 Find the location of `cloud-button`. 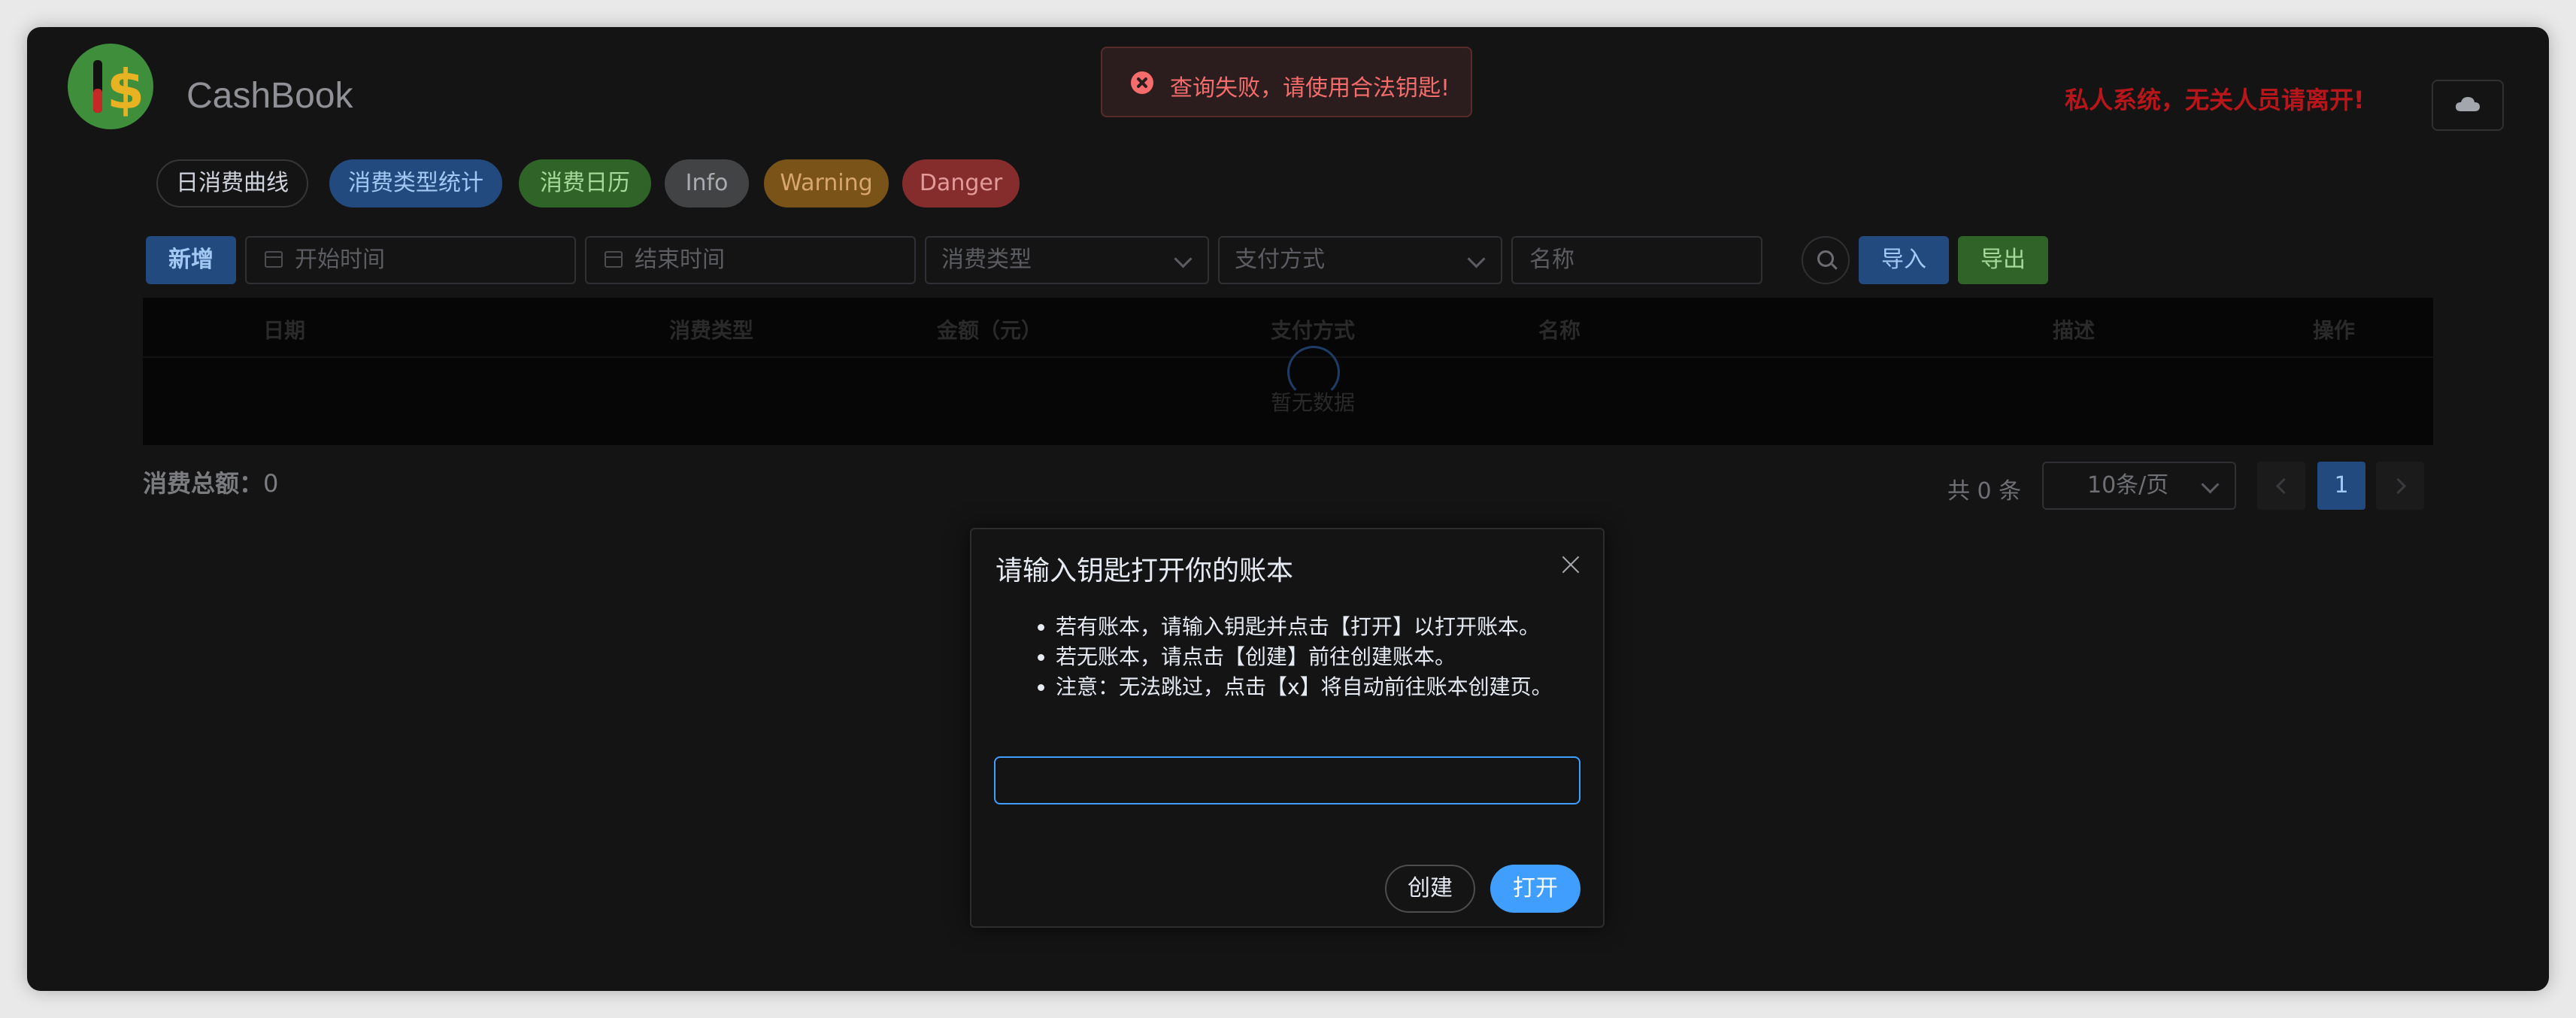

cloud-button is located at coordinates (2468, 105).